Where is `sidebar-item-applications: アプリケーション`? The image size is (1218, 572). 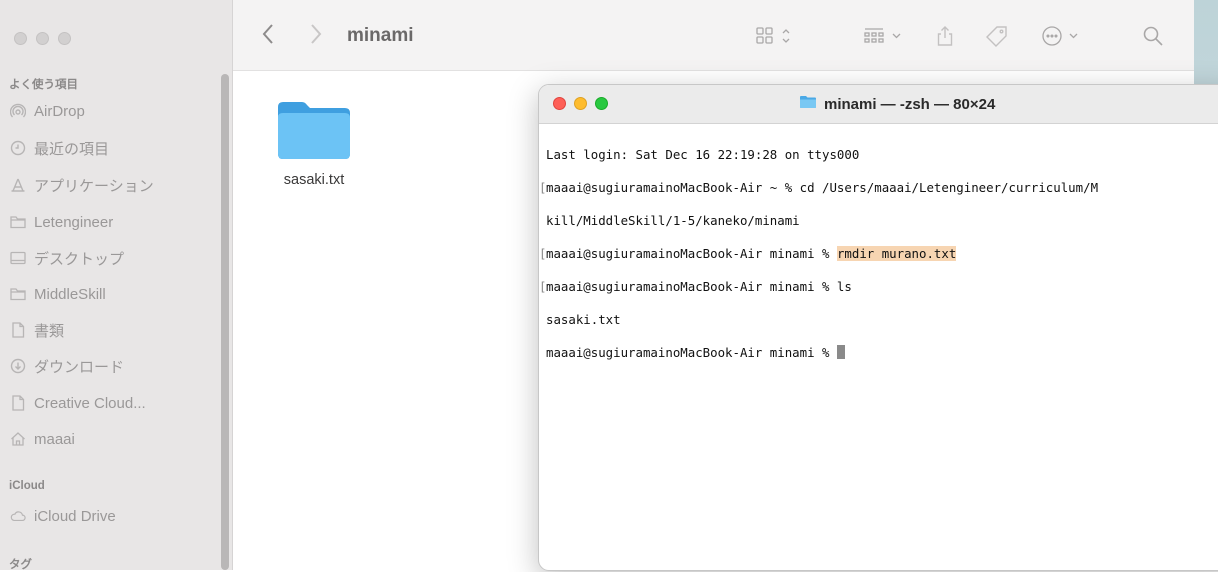 sidebar-item-applications: アプリケーション is located at coordinates (82, 185).